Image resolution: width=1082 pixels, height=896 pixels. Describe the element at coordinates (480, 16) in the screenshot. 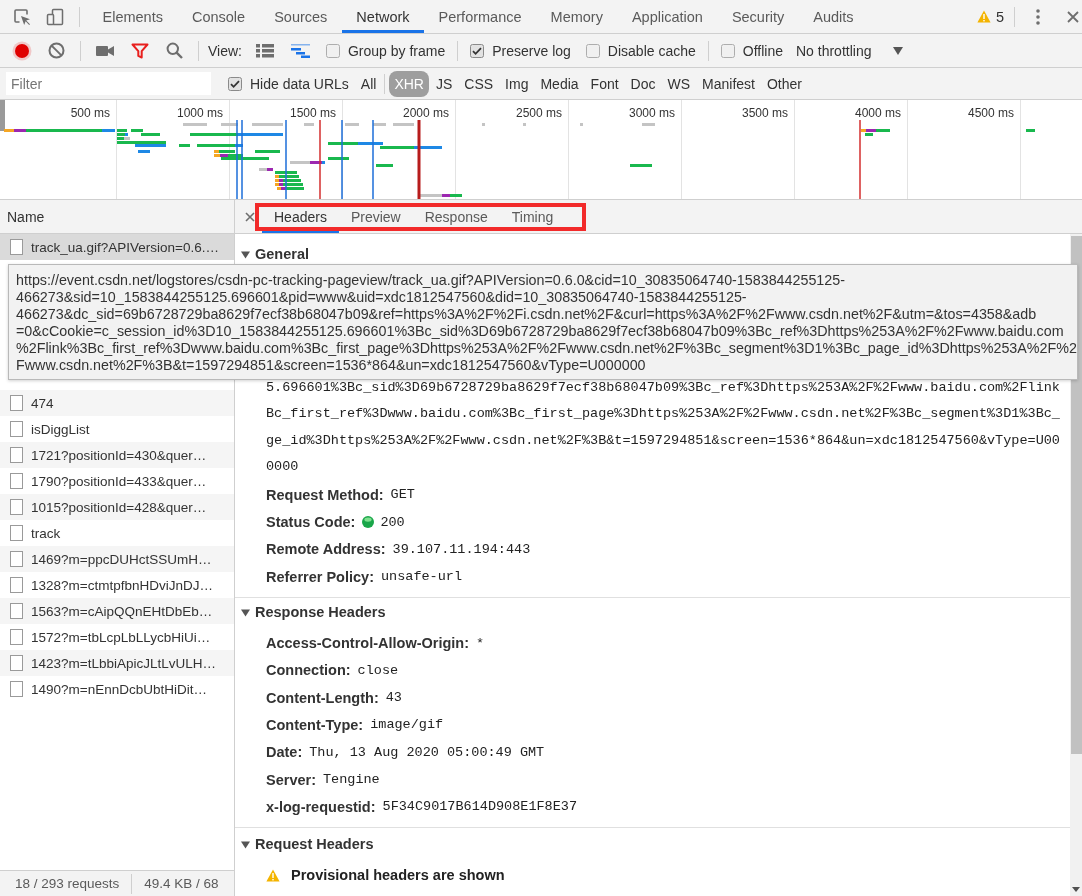

I see `panel-tab: Performance` at that location.